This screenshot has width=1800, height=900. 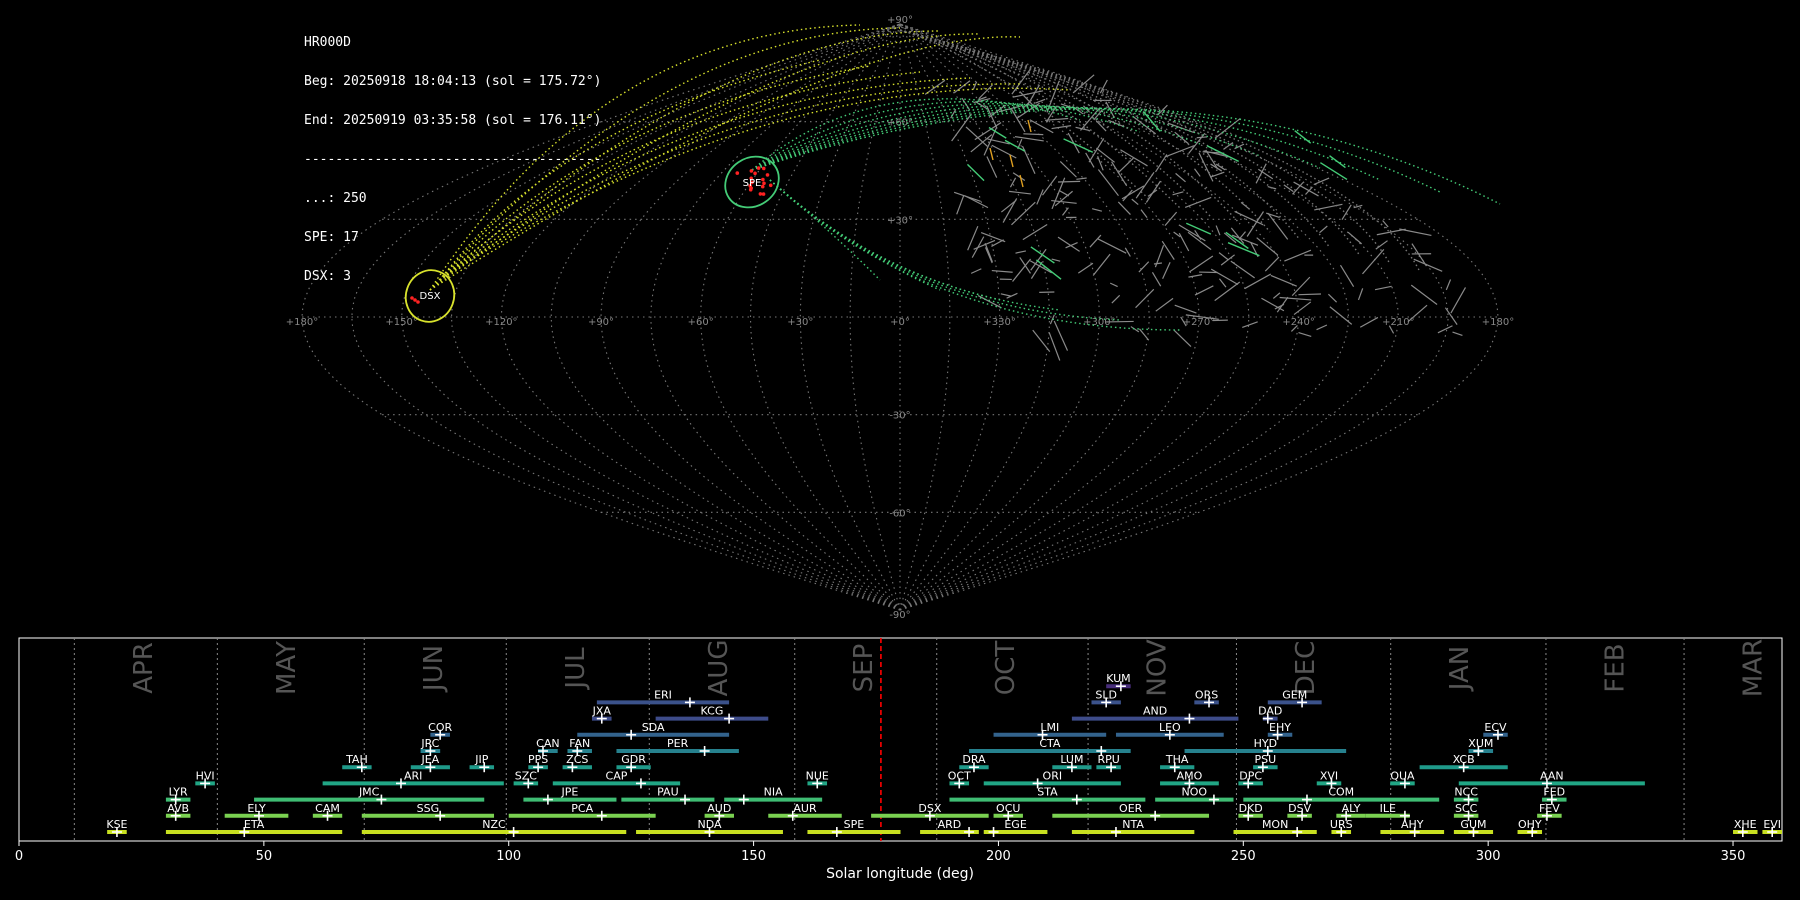 What do you see at coordinates (1190, 775) in the screenshot?
I see `shower-label-amo: AMO` at bounding box center [1190, 775].